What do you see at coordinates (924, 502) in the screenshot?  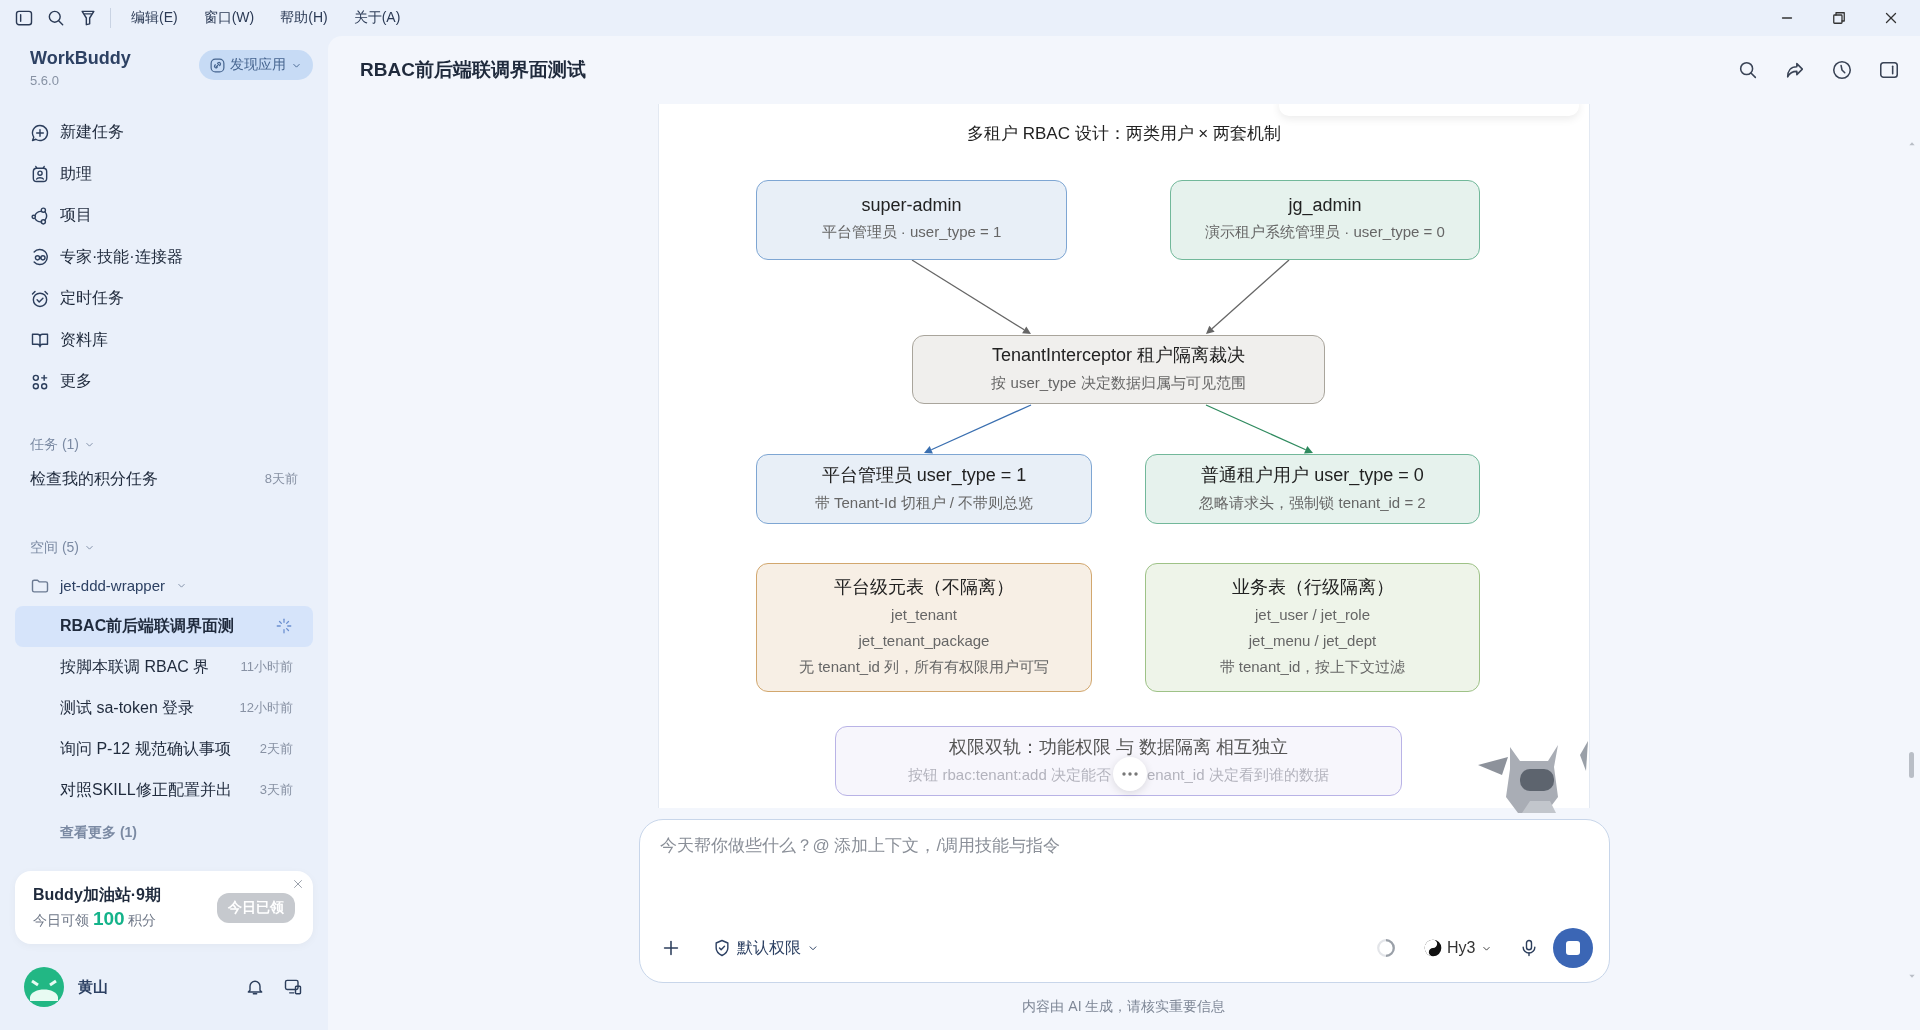 I see `node-text: 带 Tenant-Id 切租户 / 不带则总览` at bounding box center [924, 502].